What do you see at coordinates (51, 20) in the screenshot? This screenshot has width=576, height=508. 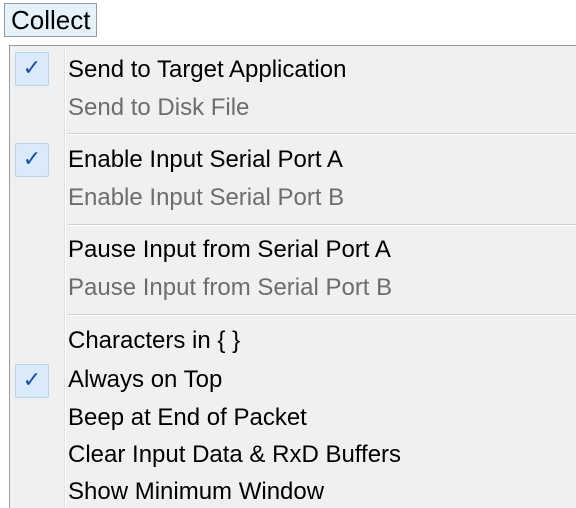 I see `menu-collect: Collect` at bounding box center [51, 20].